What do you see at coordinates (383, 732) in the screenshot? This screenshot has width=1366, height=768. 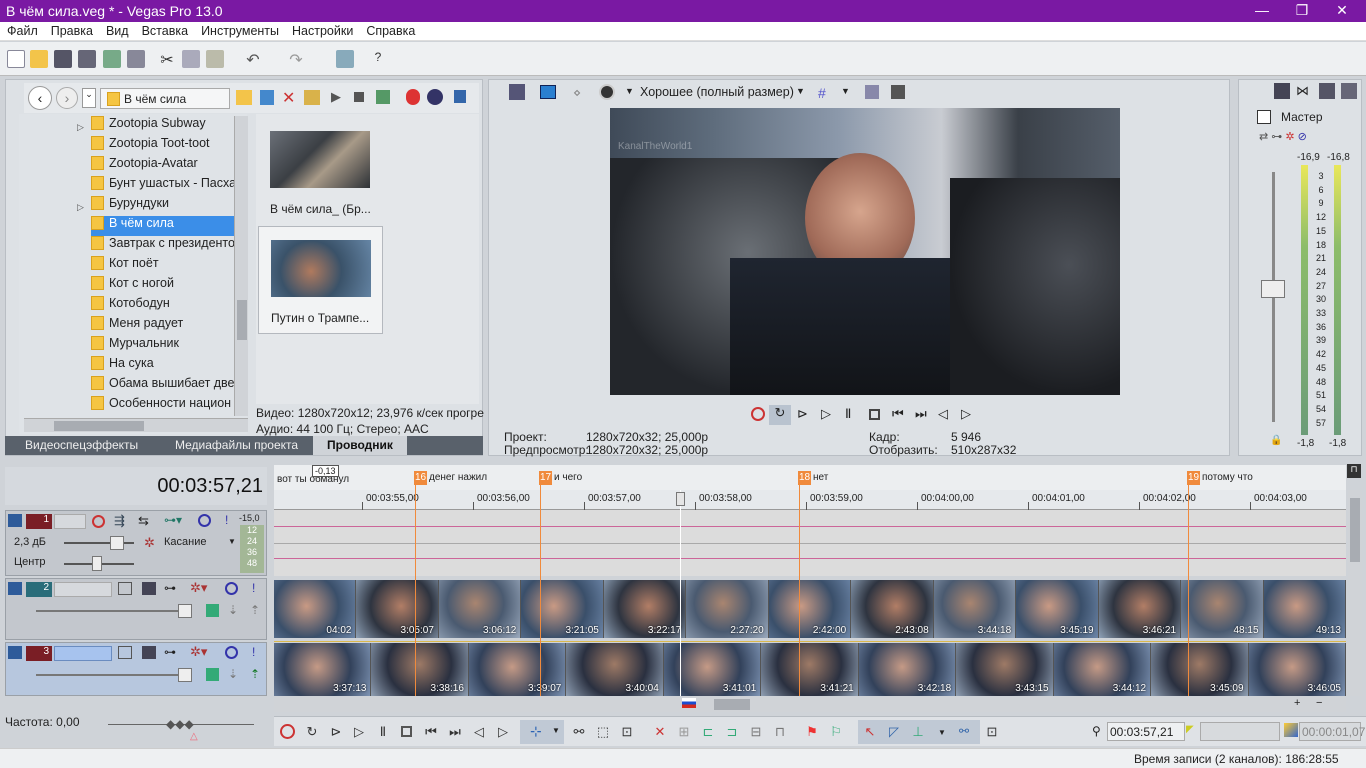 I see `pause-icon: Ⅱ` at bounding box center [383, 732].